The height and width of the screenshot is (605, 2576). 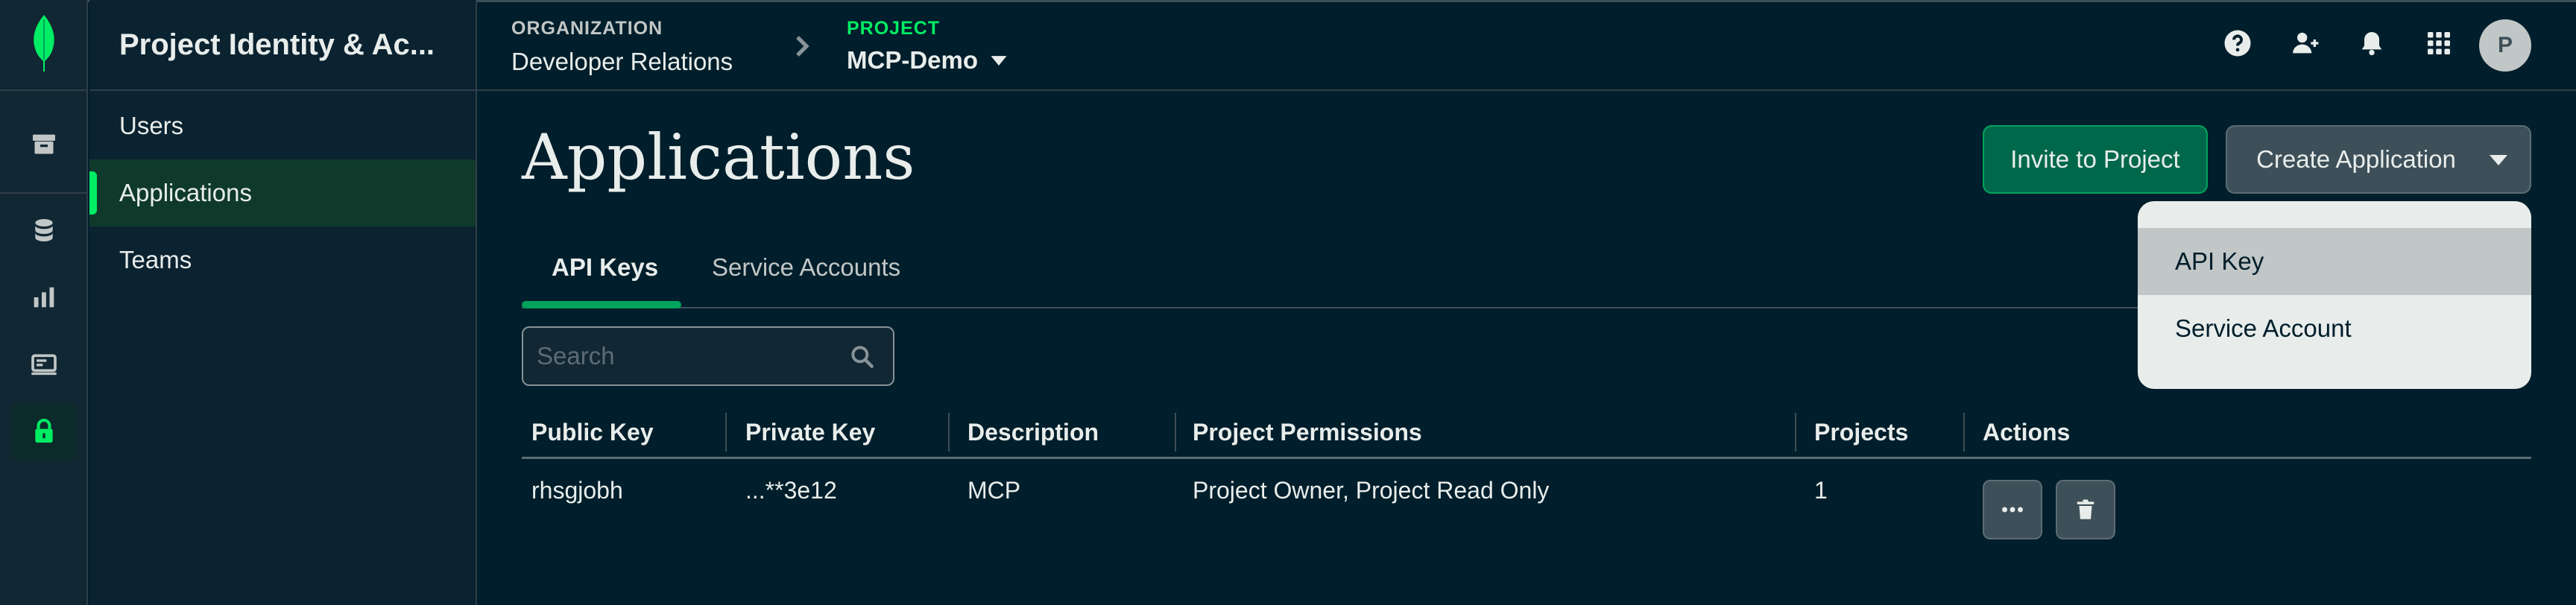 I want to click on org-selector: Developer Relations, so click(x=622, y=62).